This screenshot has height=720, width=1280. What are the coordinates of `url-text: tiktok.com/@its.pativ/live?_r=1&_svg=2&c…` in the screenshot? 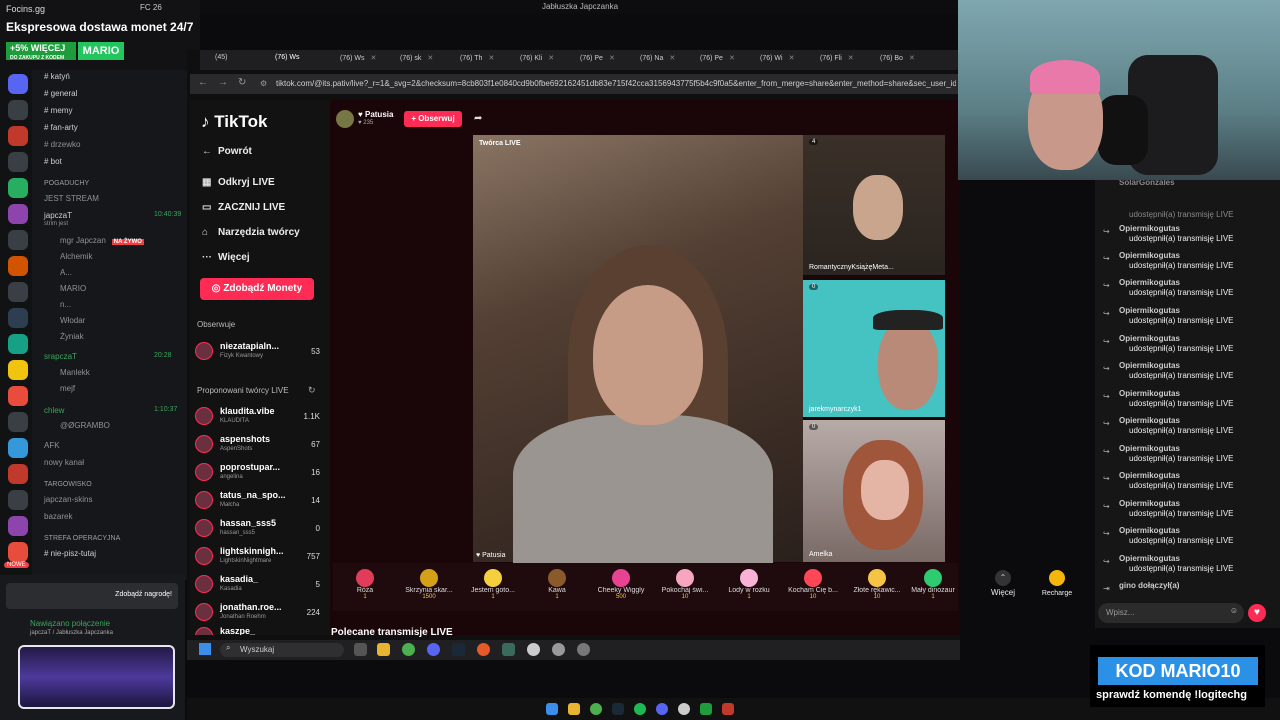 It's located at (616, 83).